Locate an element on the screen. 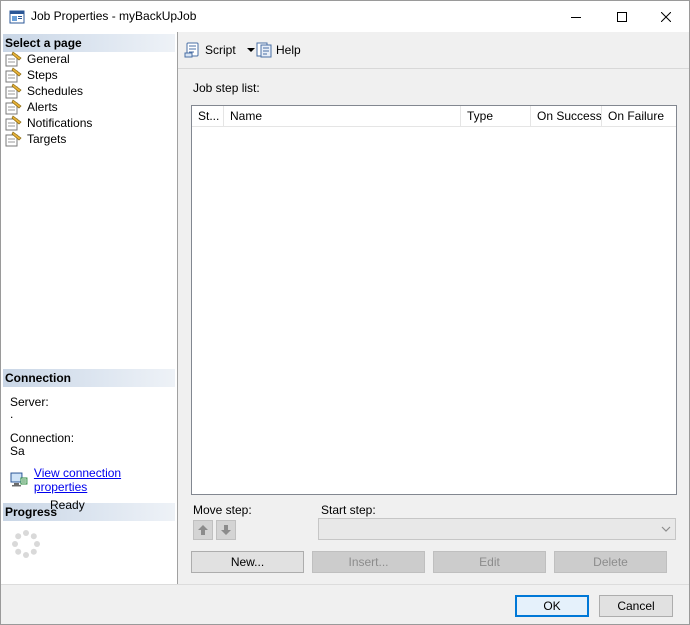 The width and height of the screenshot is (690, 625). connection-header: Connection is located at coordinates (89, 378).